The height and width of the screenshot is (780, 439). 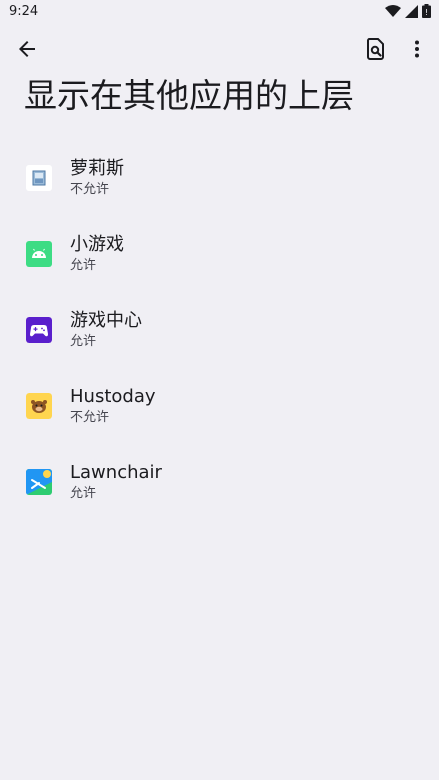 I want to click on more-options-button, so click(x=417, y=51).